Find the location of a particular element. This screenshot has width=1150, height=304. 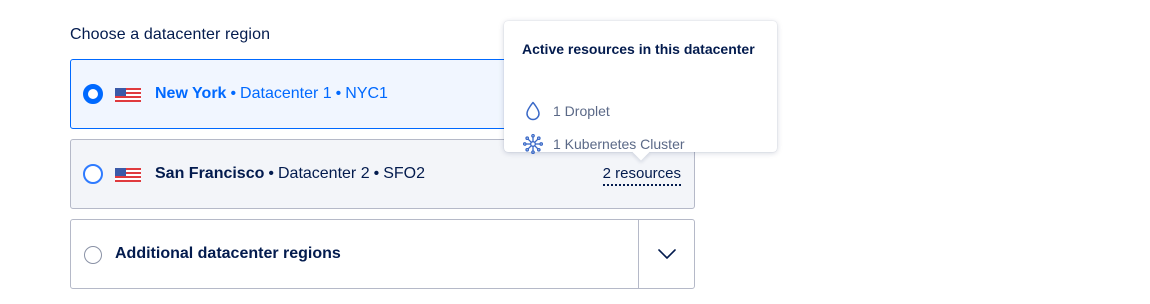

region-label: New York • Datacenter 1 • NYC1 is located at coordinates (271, 94).